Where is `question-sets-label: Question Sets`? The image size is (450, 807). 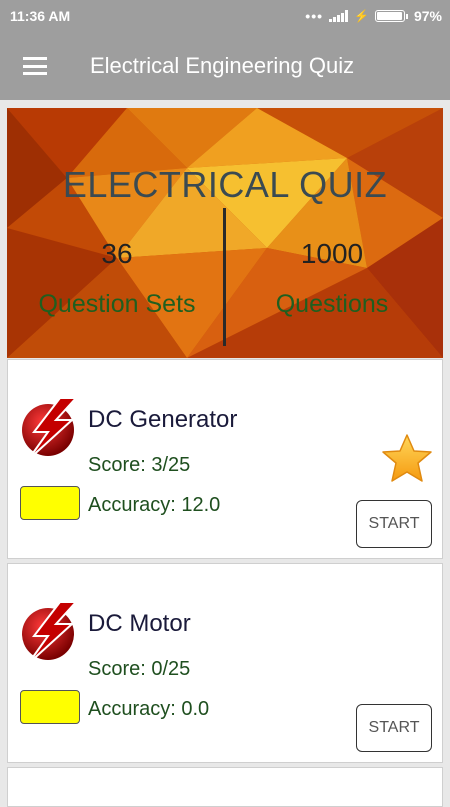
question-sets-label: Question Sets is located at coordinates (117, 304).